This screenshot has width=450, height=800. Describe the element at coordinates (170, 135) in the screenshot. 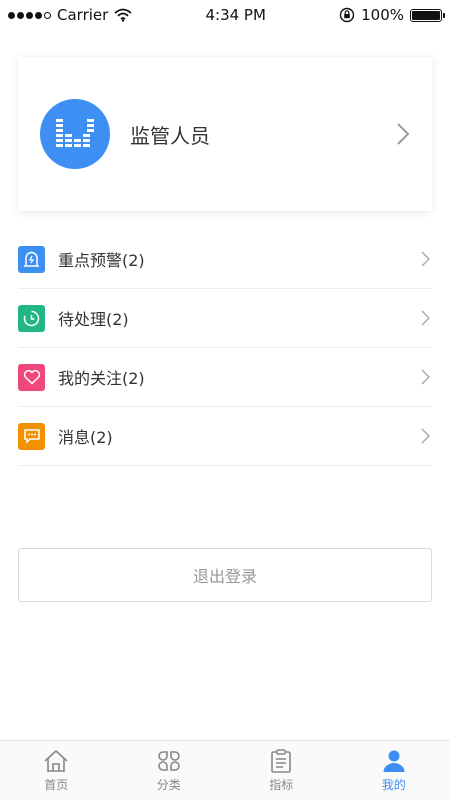

I see `profile-name: 监管人员` at that location.